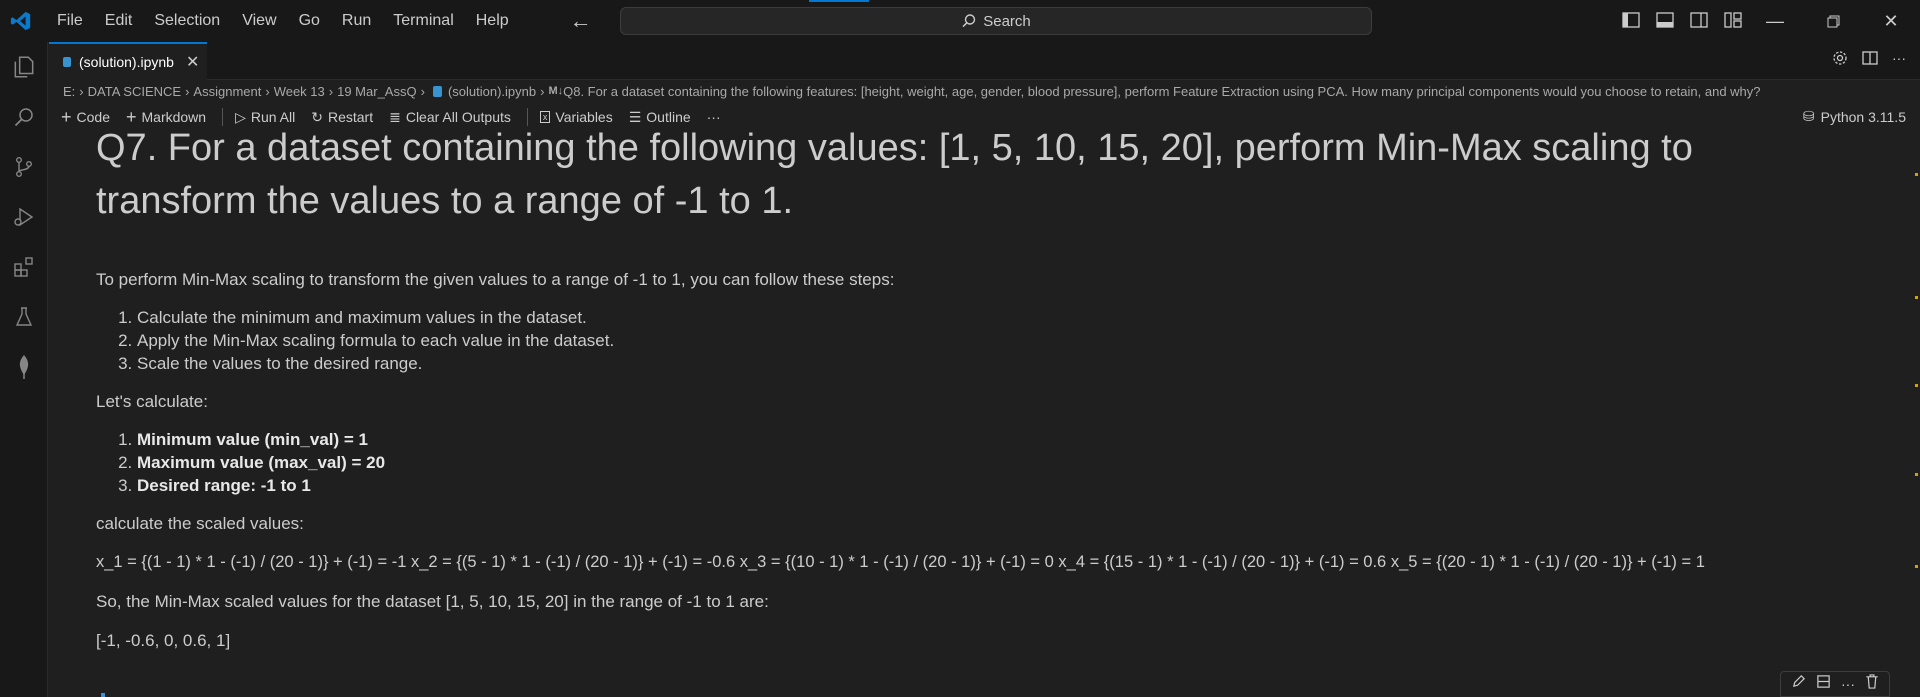  I want to click on toggle-panel-icon, so click(1665, 20).